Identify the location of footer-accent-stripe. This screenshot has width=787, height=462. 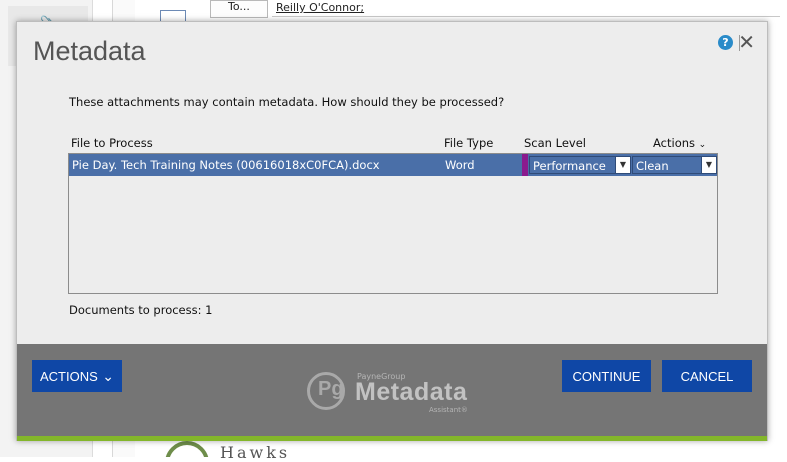
(392, 438).